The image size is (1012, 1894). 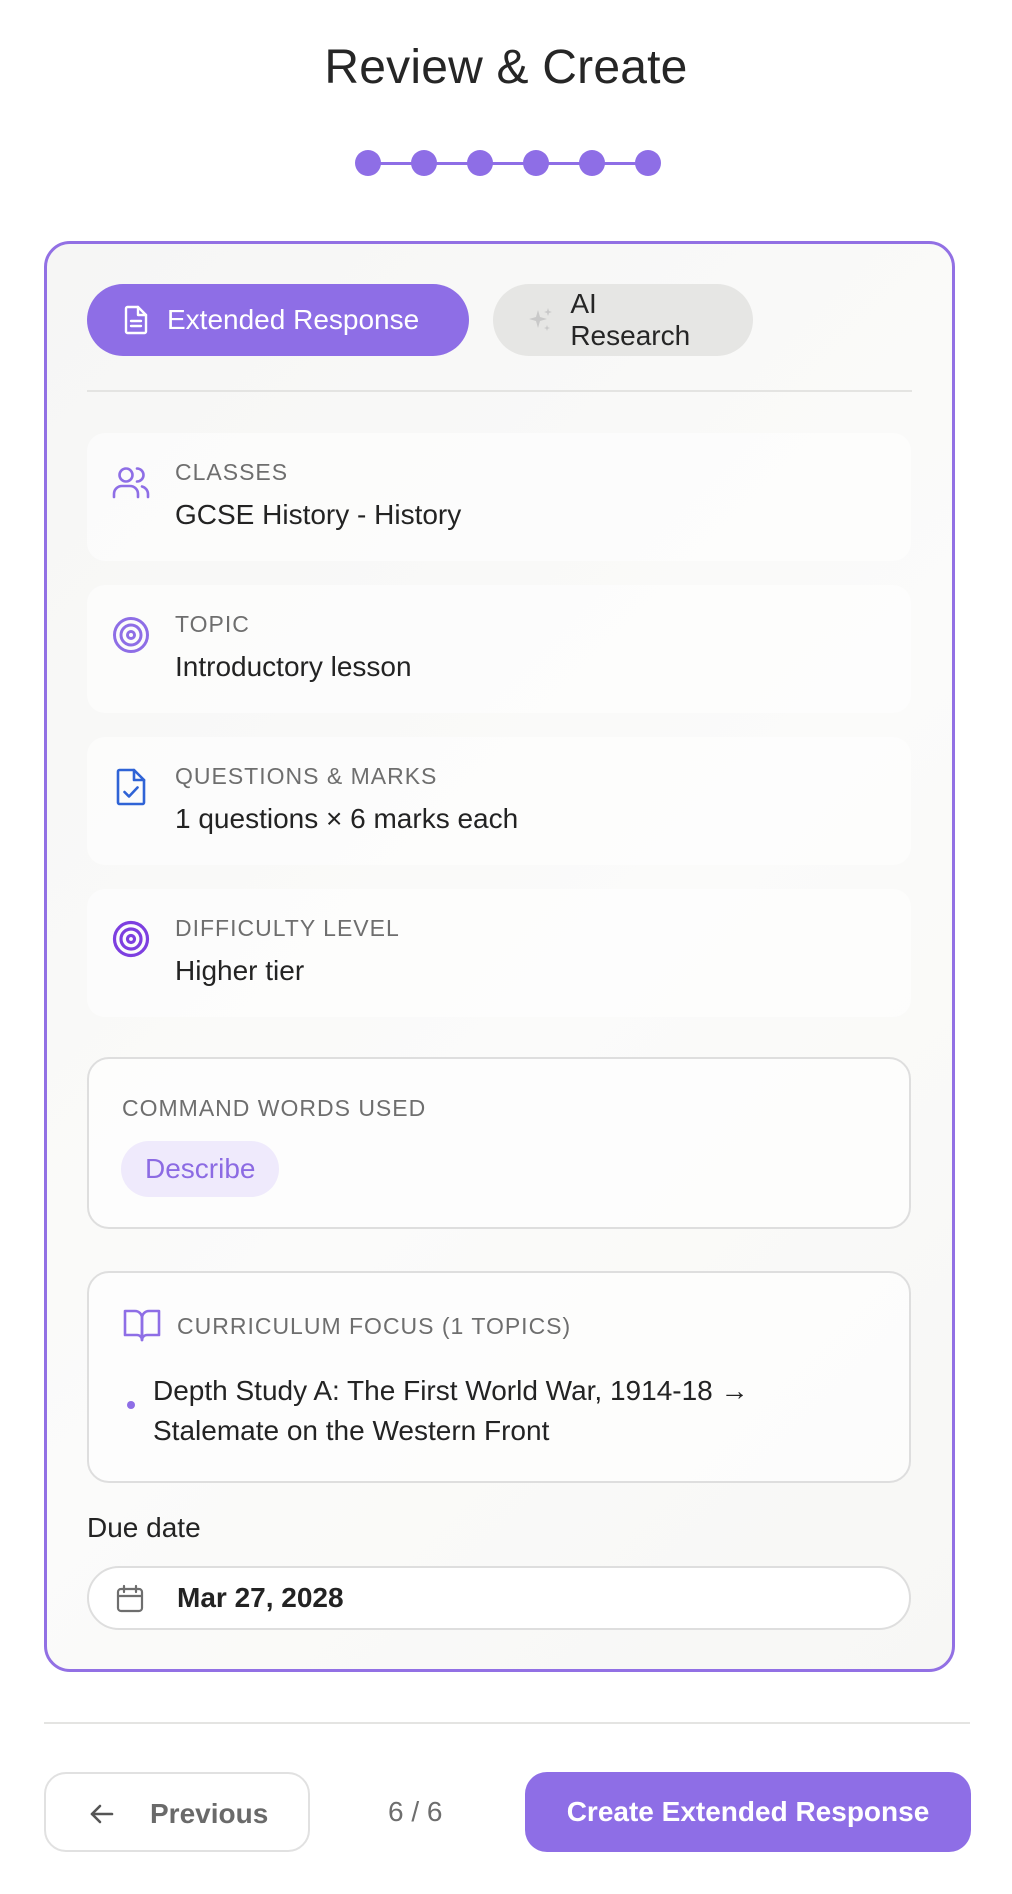 I want to click on mode-tabs: Extended Response AI Research, so click(x=420, y=320).